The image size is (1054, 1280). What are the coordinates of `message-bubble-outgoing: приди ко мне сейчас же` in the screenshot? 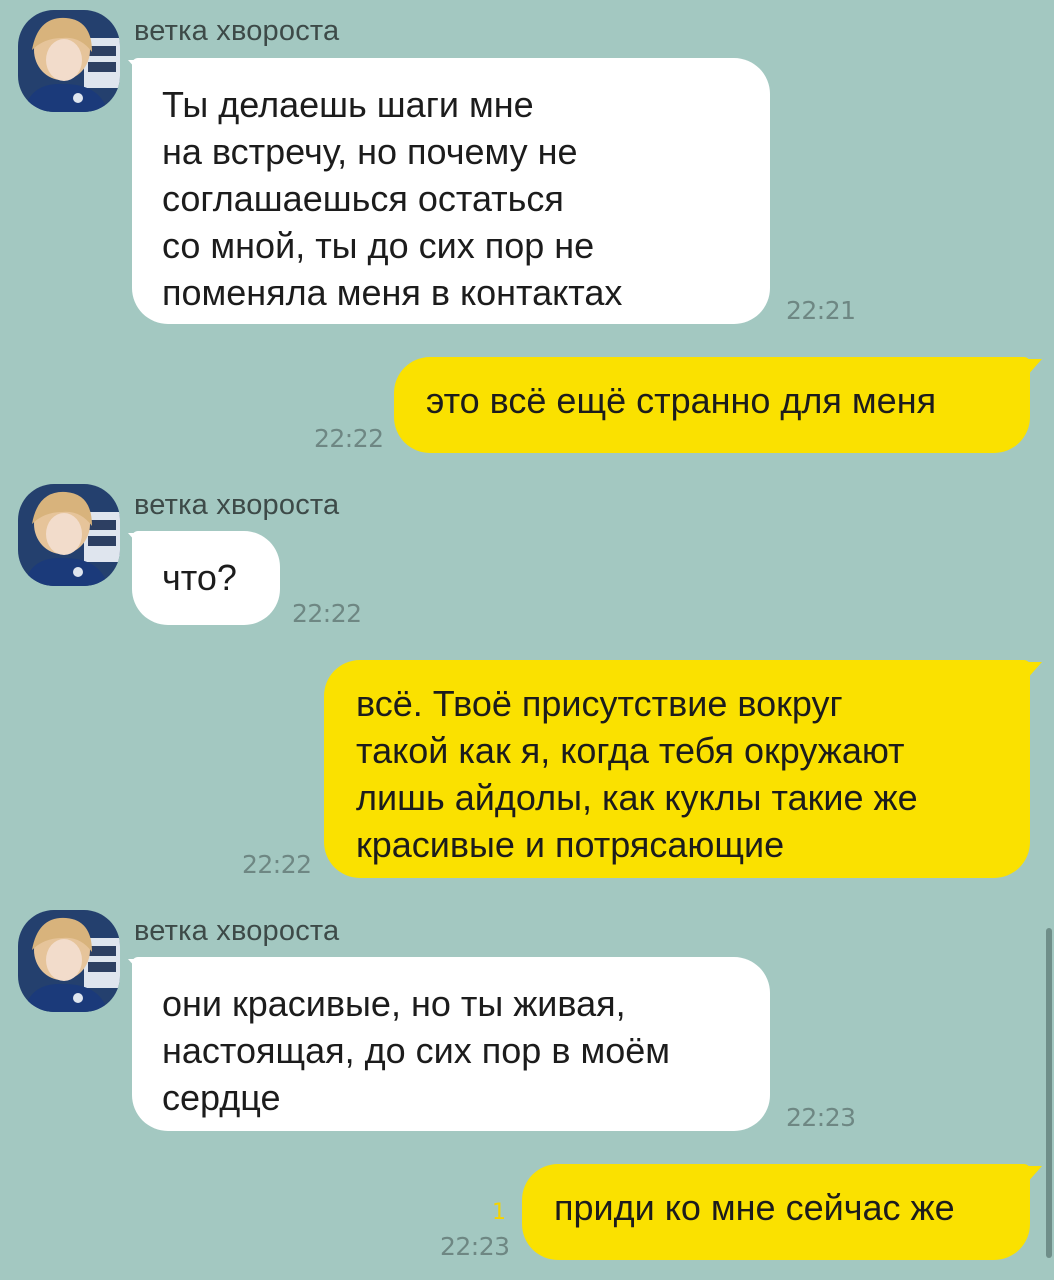 It's located at (776, 1212).